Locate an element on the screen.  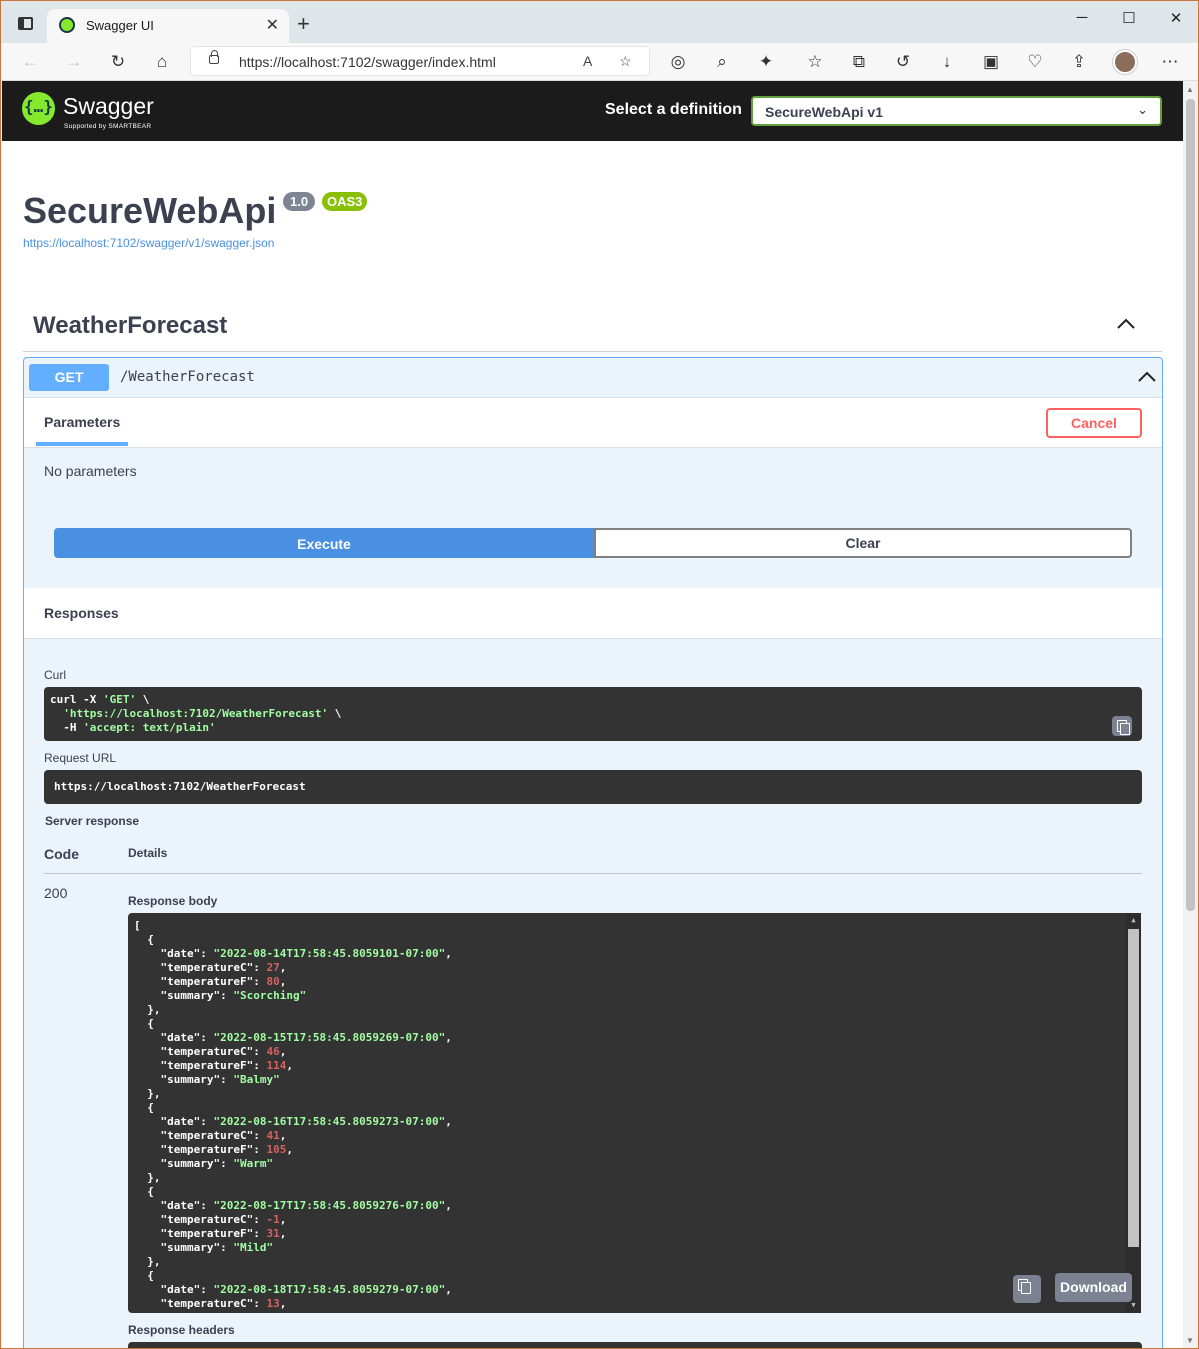
request-url-block: https://localhost:7102/WeatherForecast is located at coordinates (593, 787).